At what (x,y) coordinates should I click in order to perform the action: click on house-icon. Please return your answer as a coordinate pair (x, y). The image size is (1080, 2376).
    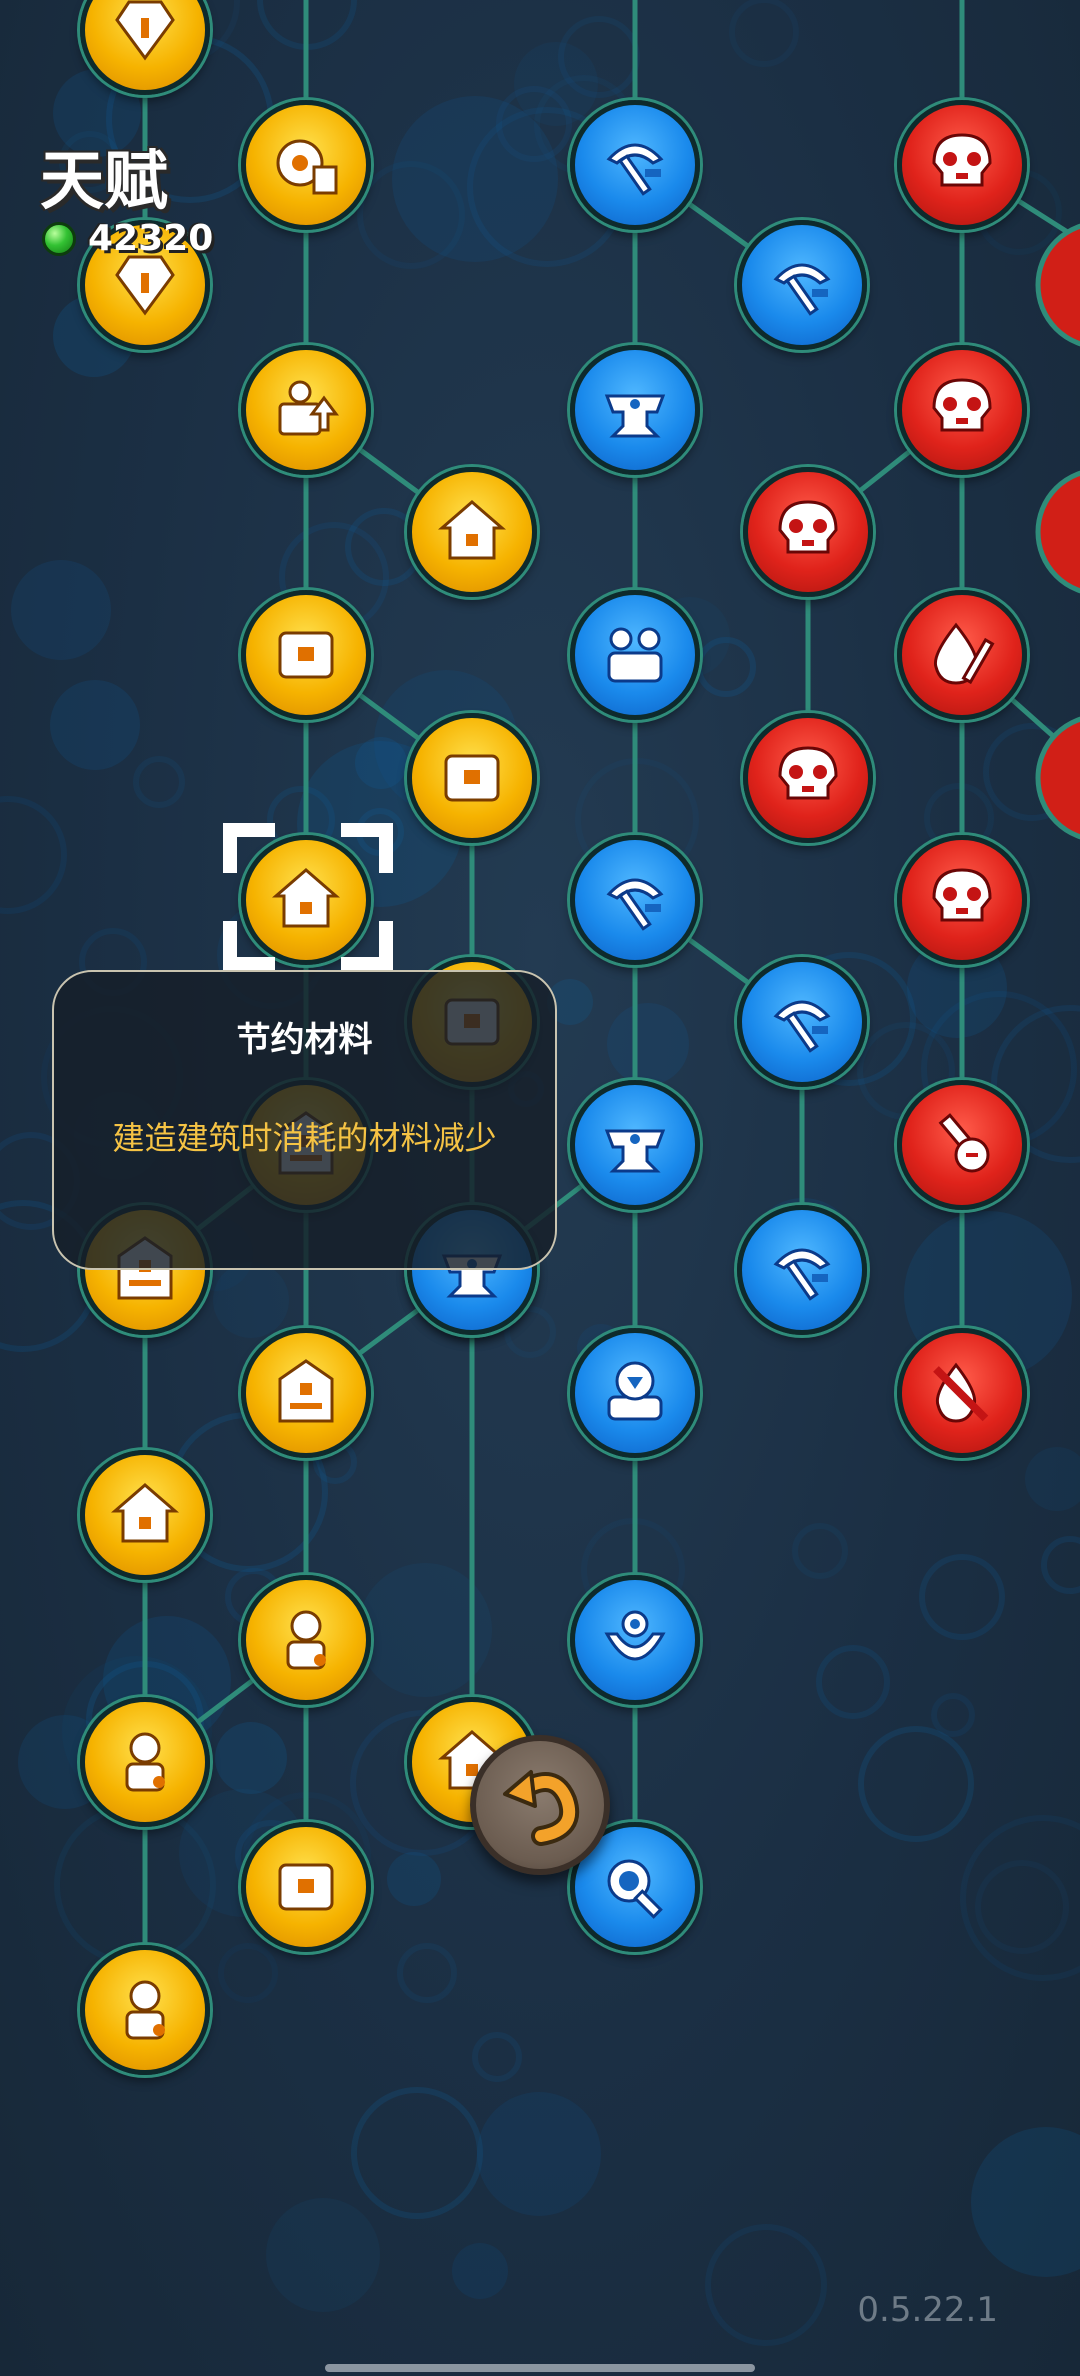
    Looking at the image, I should click on (145, 1513).